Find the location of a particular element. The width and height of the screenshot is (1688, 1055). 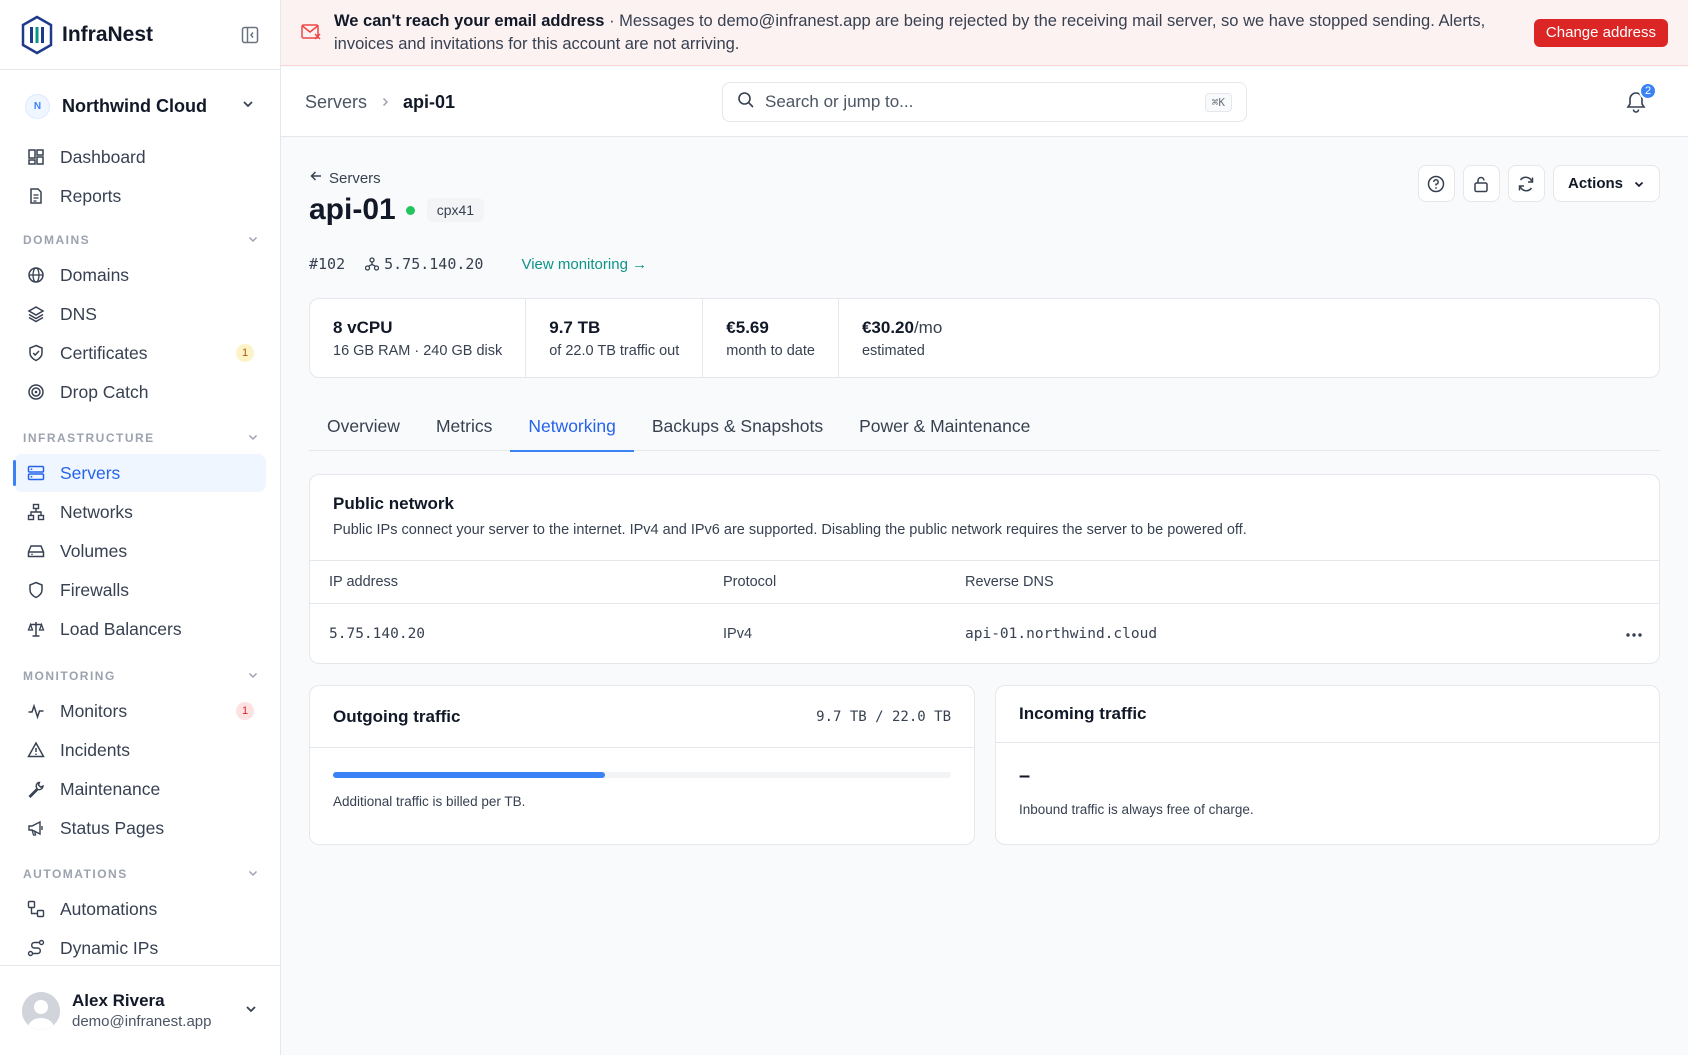

banner-title: We can't reach your email address is located at coordinates (469, 20).